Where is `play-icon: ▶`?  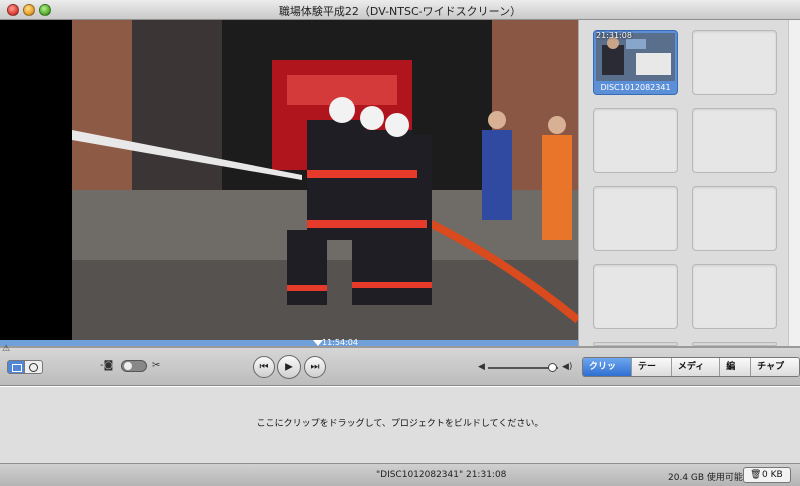 play-icon: ▶ is located at coordinates (289, 367).